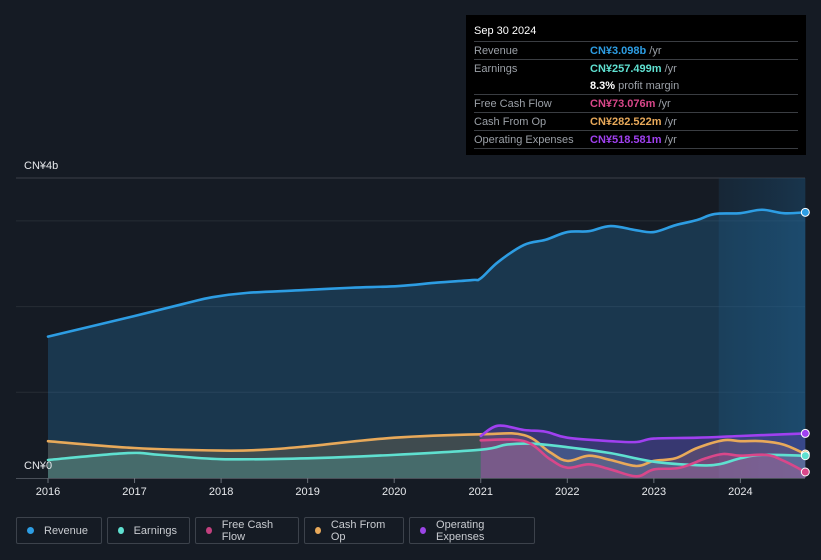 This screenshot has width=821, height=560. Describe the element at coordinates (481, 492) in the screenshot. I see `x-tick-label: 2021` at that location.